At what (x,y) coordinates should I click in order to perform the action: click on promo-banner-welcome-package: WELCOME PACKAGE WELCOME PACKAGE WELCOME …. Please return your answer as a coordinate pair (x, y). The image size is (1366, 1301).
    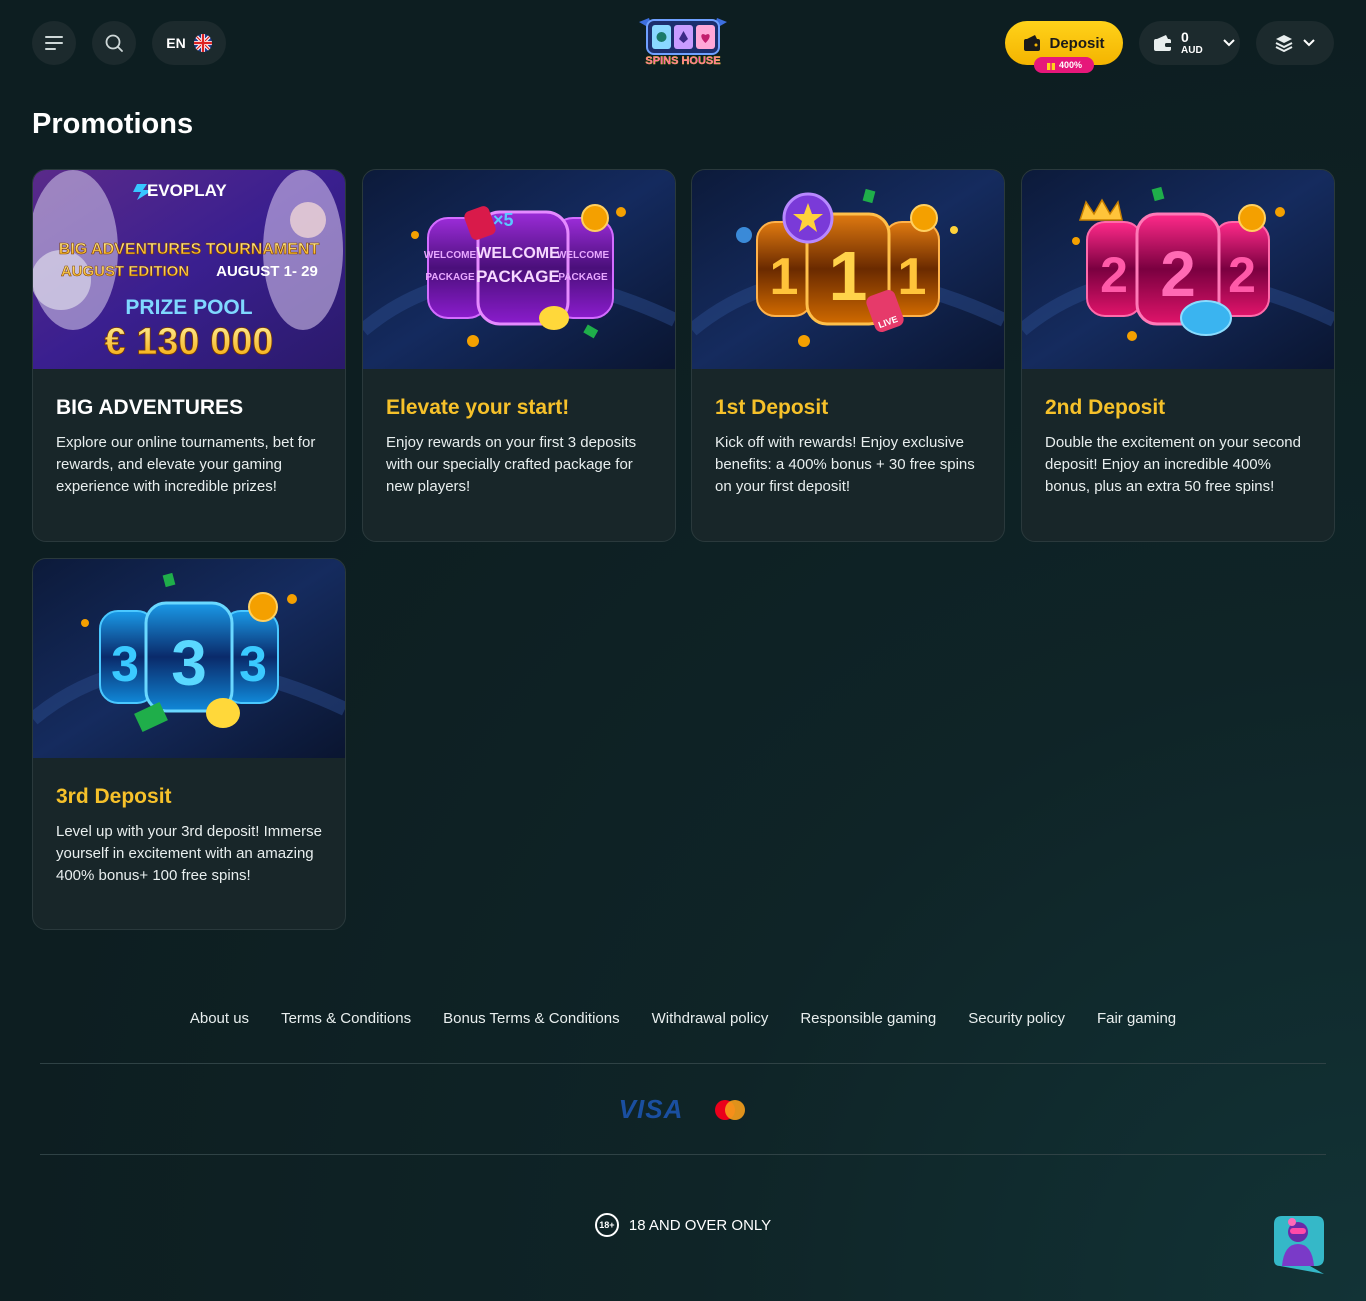
    Looking at the image, I should click on (519, 269).